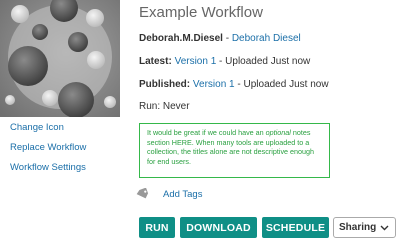 This screenshot has height=243, width=400. Describe the element at coordinates (201, 12) in the screenshot. I see `workflow-title: Example Workflow` at that location.